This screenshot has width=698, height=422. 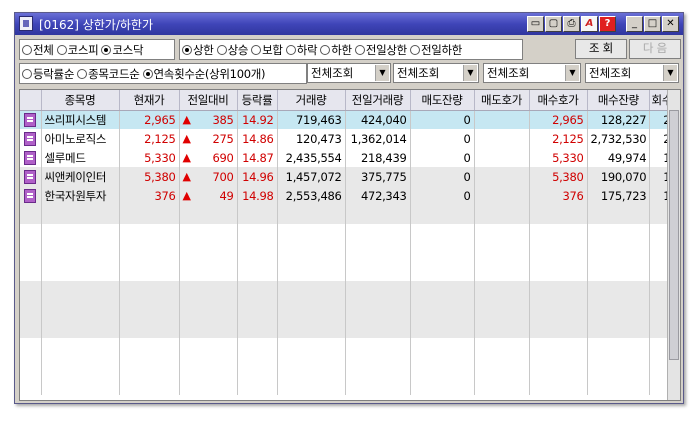 I want to click on radio-sort-rate: 등락률순, so click(x=48, y=74).